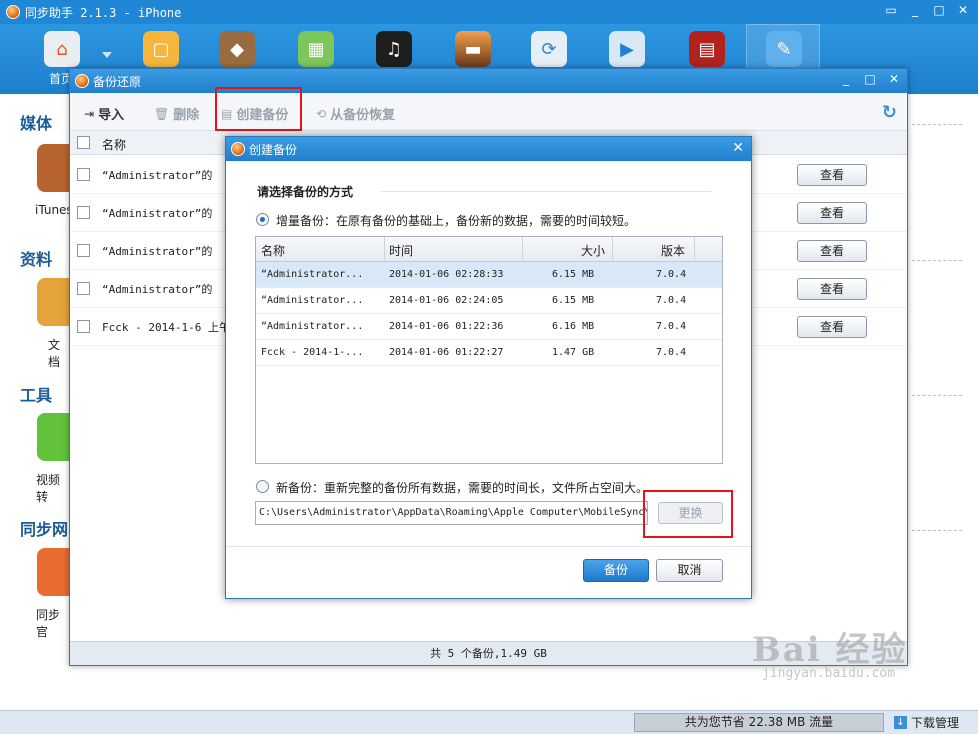  What do you see at coordinates (456, 220) in the screenshot?
I see `incremental-backup-label: 增量备份：在原有备份的基础上，备份新的数据，需要的时间较短。` at bounding box center [456, 220].